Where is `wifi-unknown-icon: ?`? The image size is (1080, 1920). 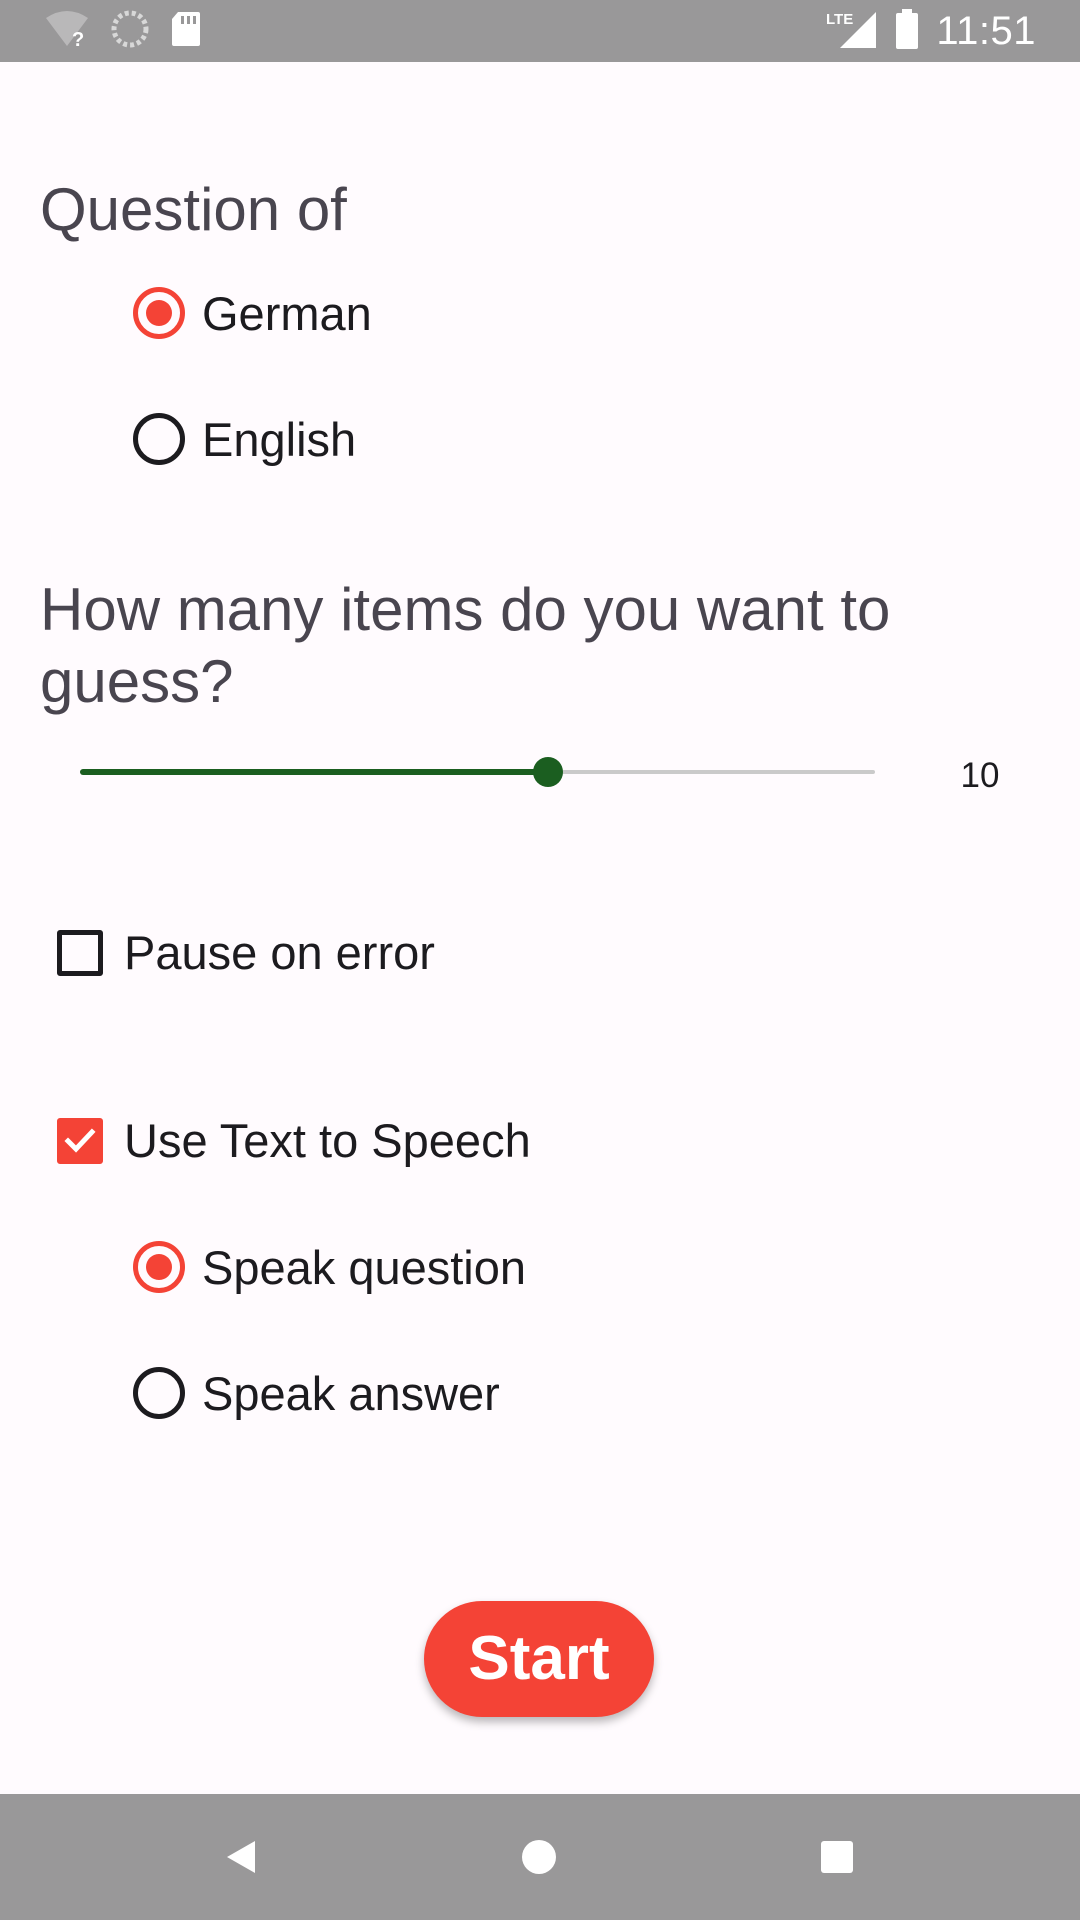 wifi-unknown-icon: ? is located at coordinates (67, 31).